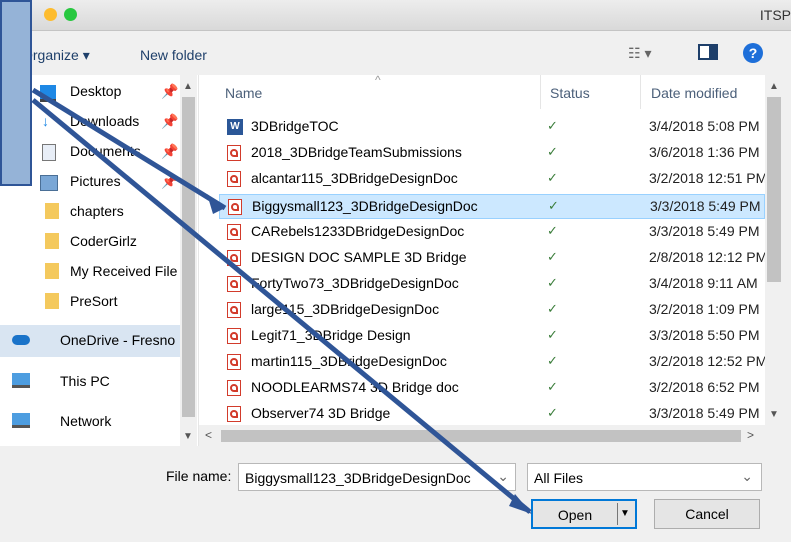  I want to click on command-bar: Organize ▾ New folder ☷ ▾ ?, so click(395, 53).